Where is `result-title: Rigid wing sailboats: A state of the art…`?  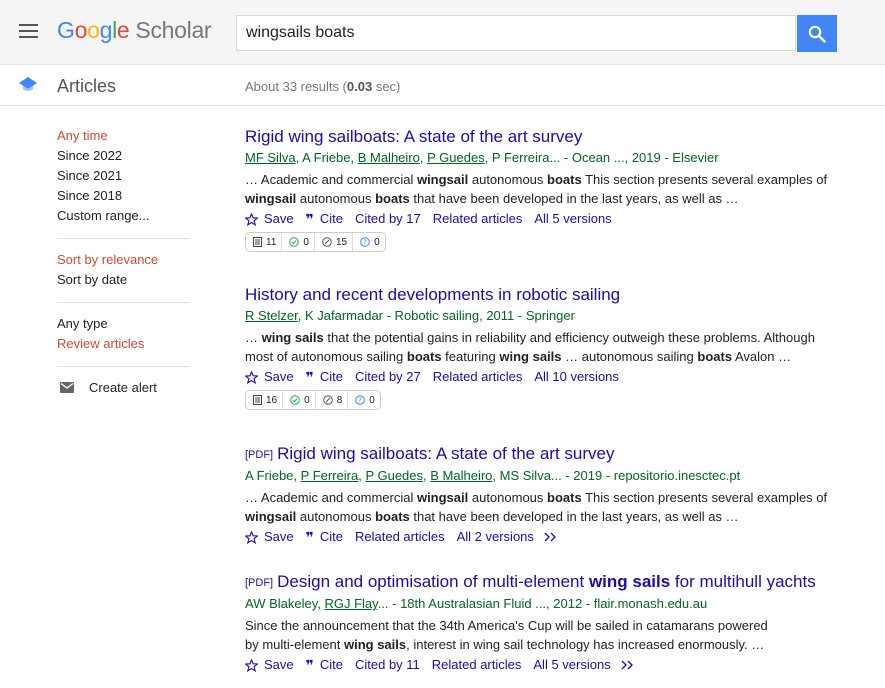
result-title: Rigid wing sailboats: A state of the art… is located at coordinates (540, 137).